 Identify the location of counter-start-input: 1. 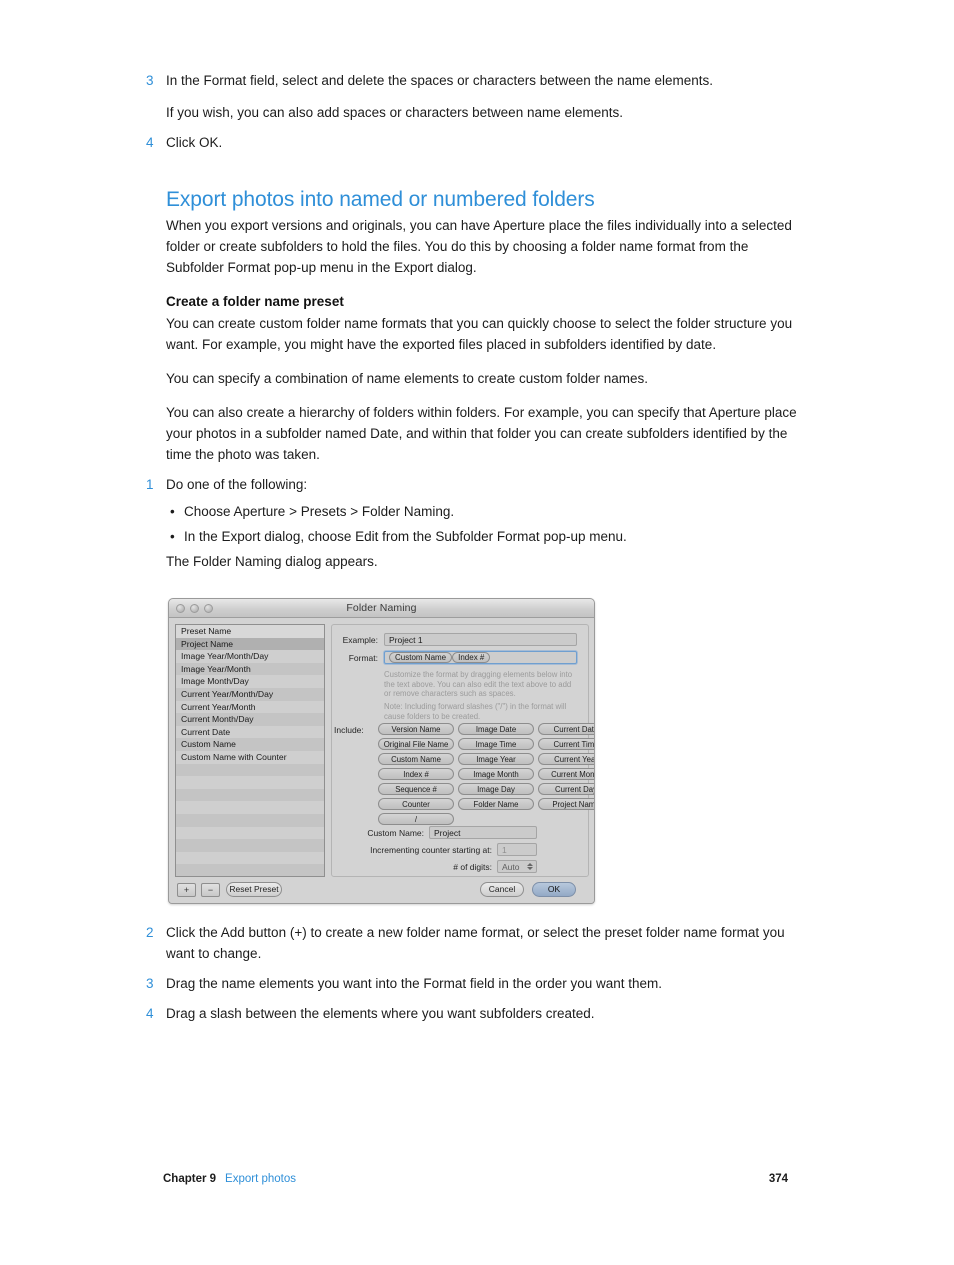
(517, 849).